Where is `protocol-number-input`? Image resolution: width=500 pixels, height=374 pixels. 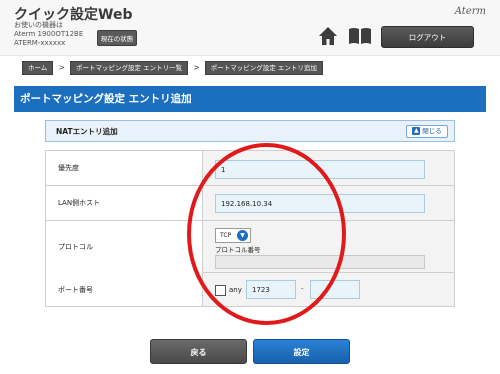
protocol-number-input is located at coordinates (320, 262).